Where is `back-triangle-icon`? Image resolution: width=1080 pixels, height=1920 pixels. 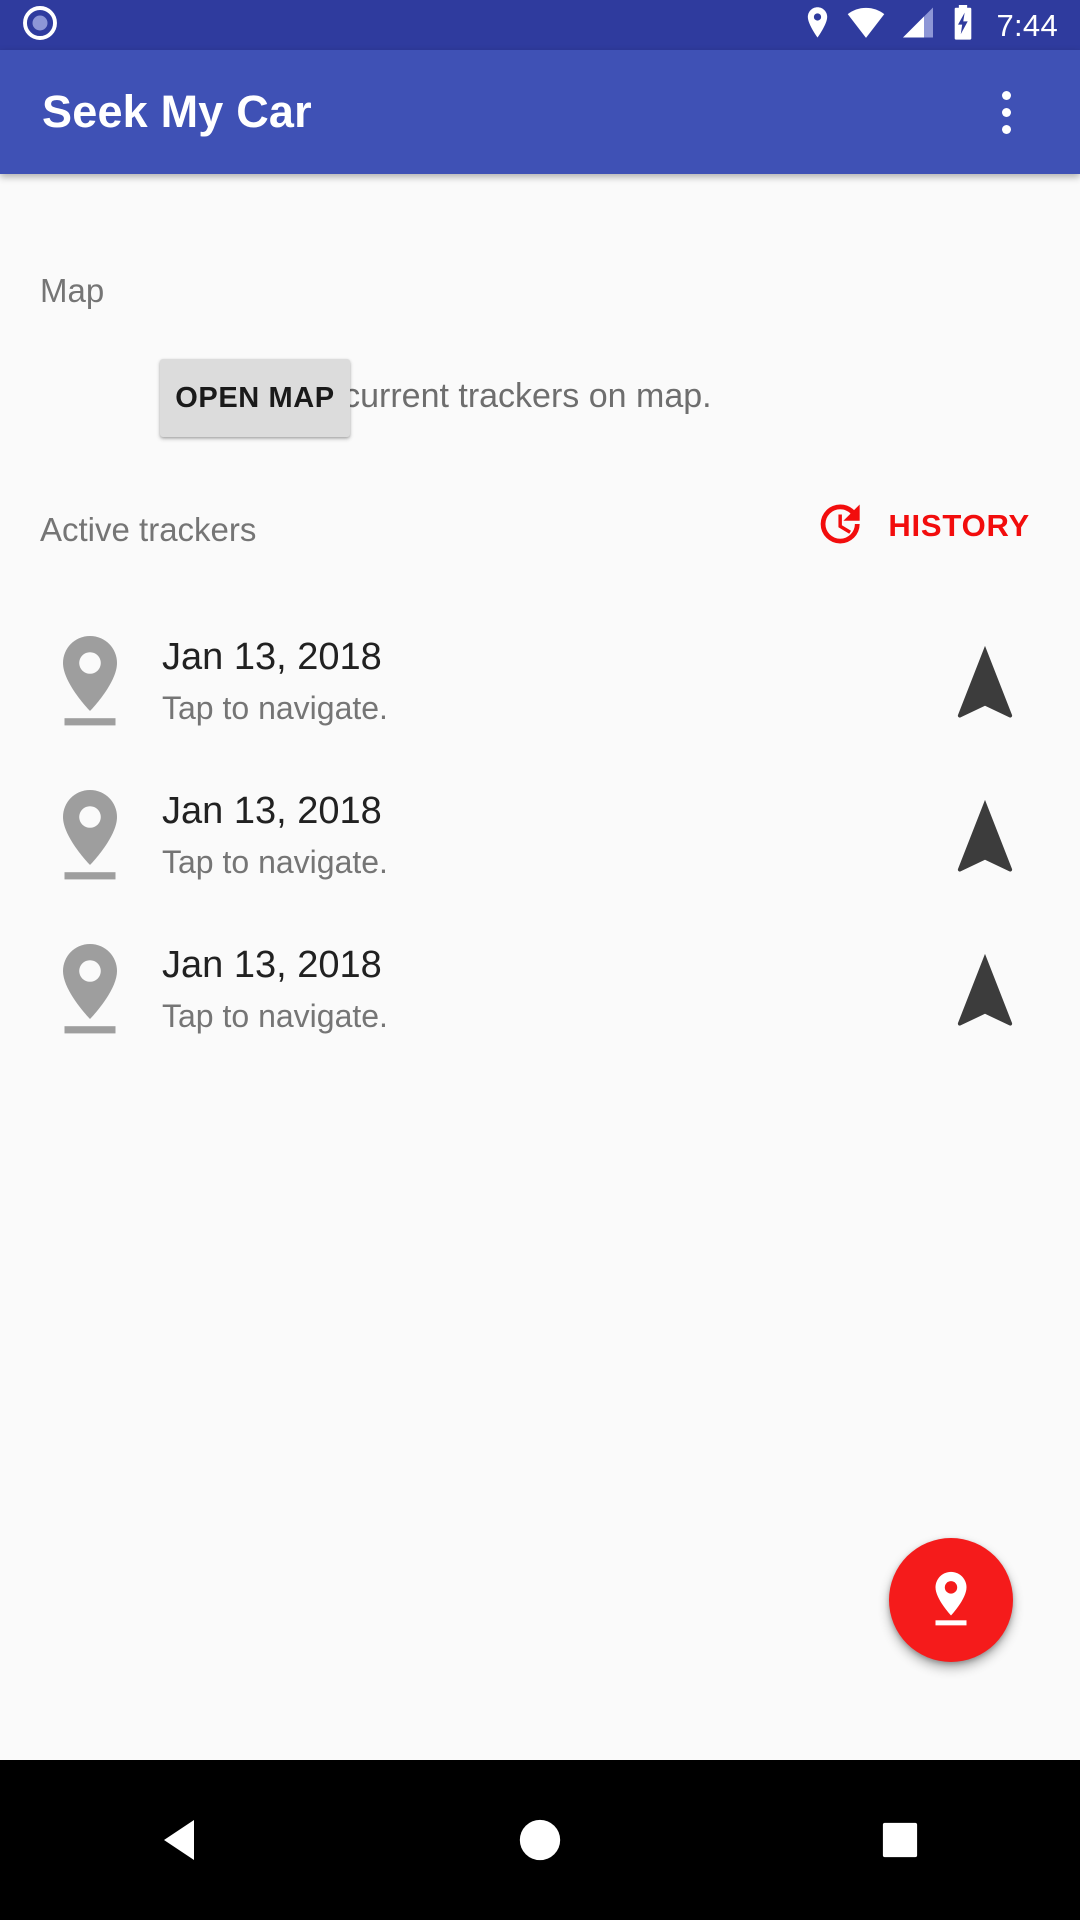 back-triangle-icon is located at coordinates (180, 1840).